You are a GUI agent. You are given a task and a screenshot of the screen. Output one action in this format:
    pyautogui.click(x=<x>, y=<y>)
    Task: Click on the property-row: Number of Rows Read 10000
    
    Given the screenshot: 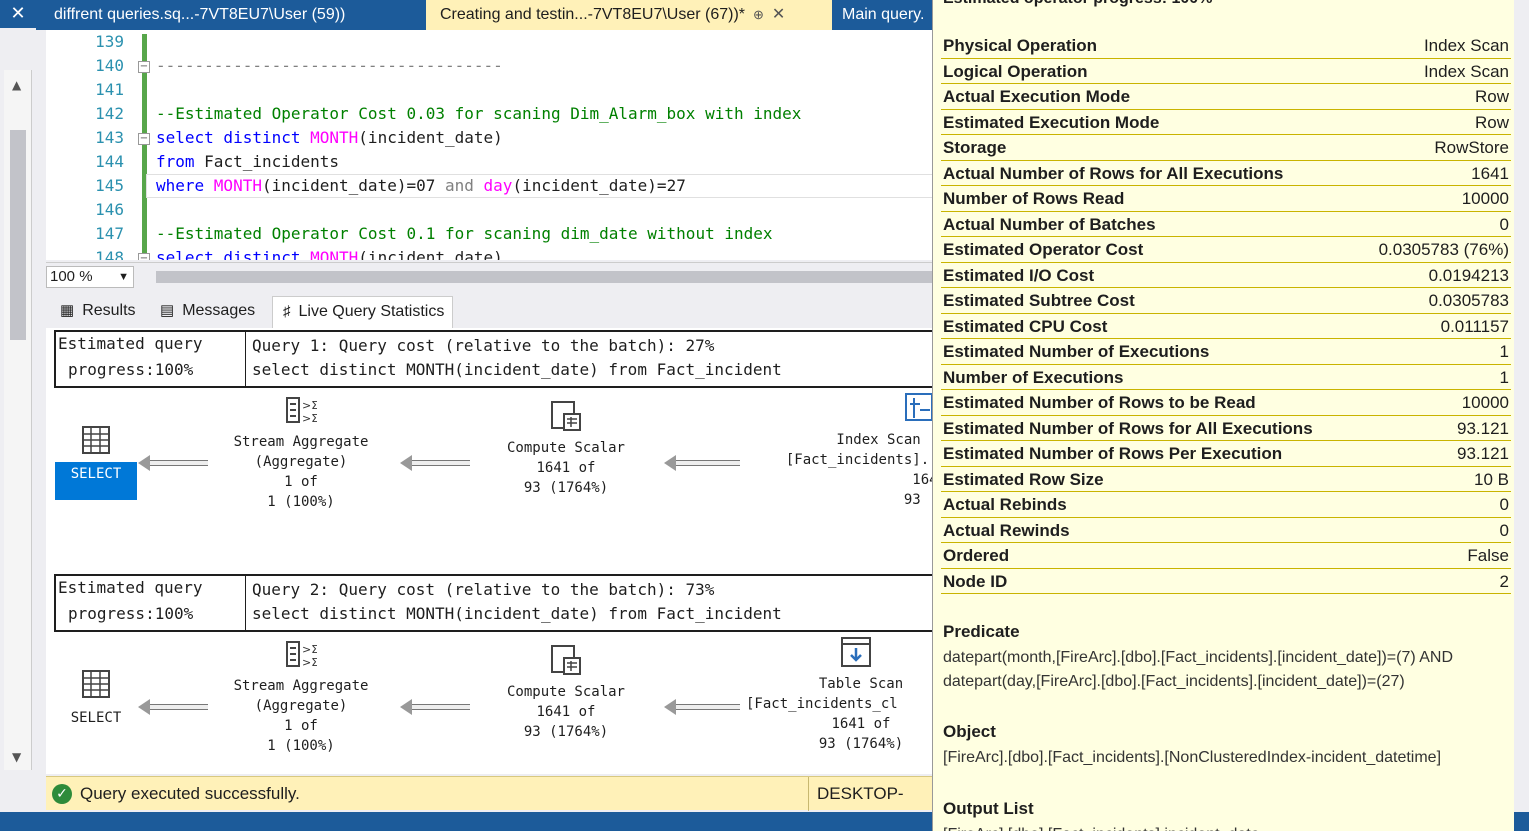 What is the action you would take?
    pyautogui.click(x=1226, y=199)
    